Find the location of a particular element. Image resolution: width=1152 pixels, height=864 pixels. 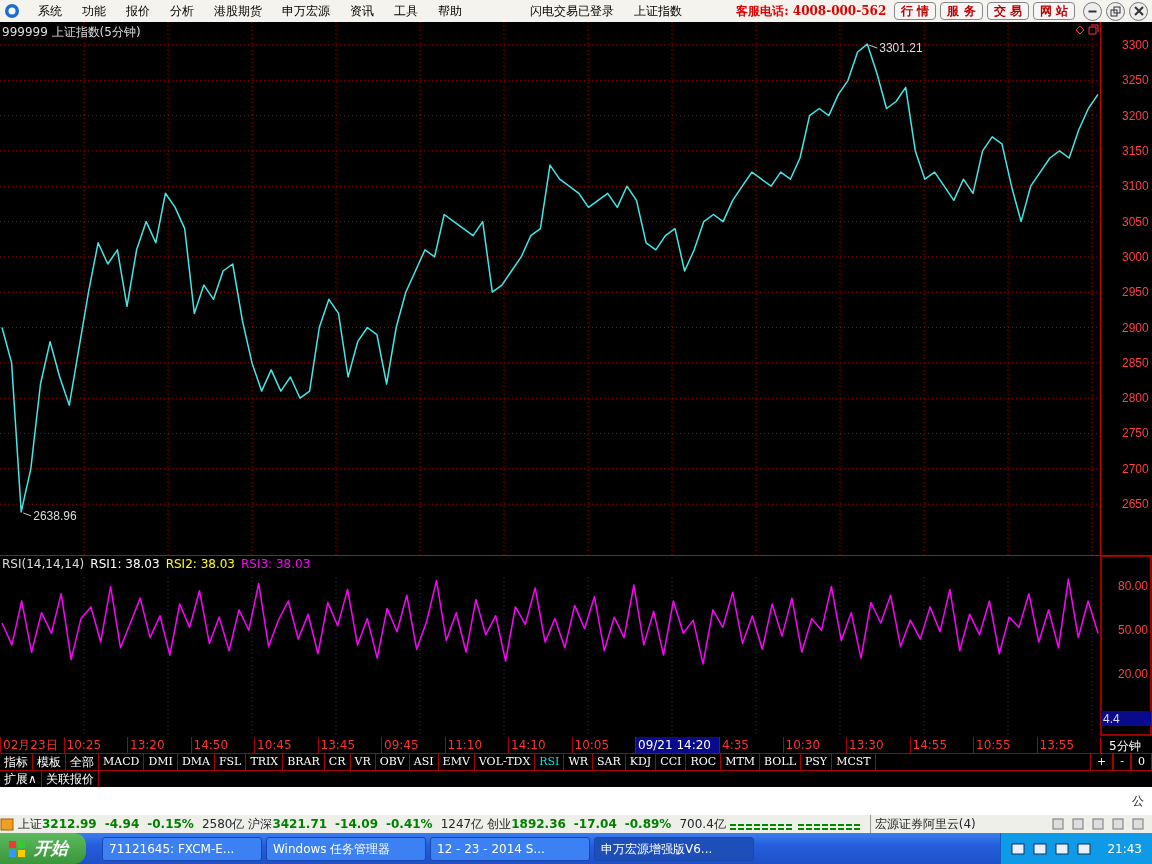

diamond-icon is located at coordinates (1080, 30).